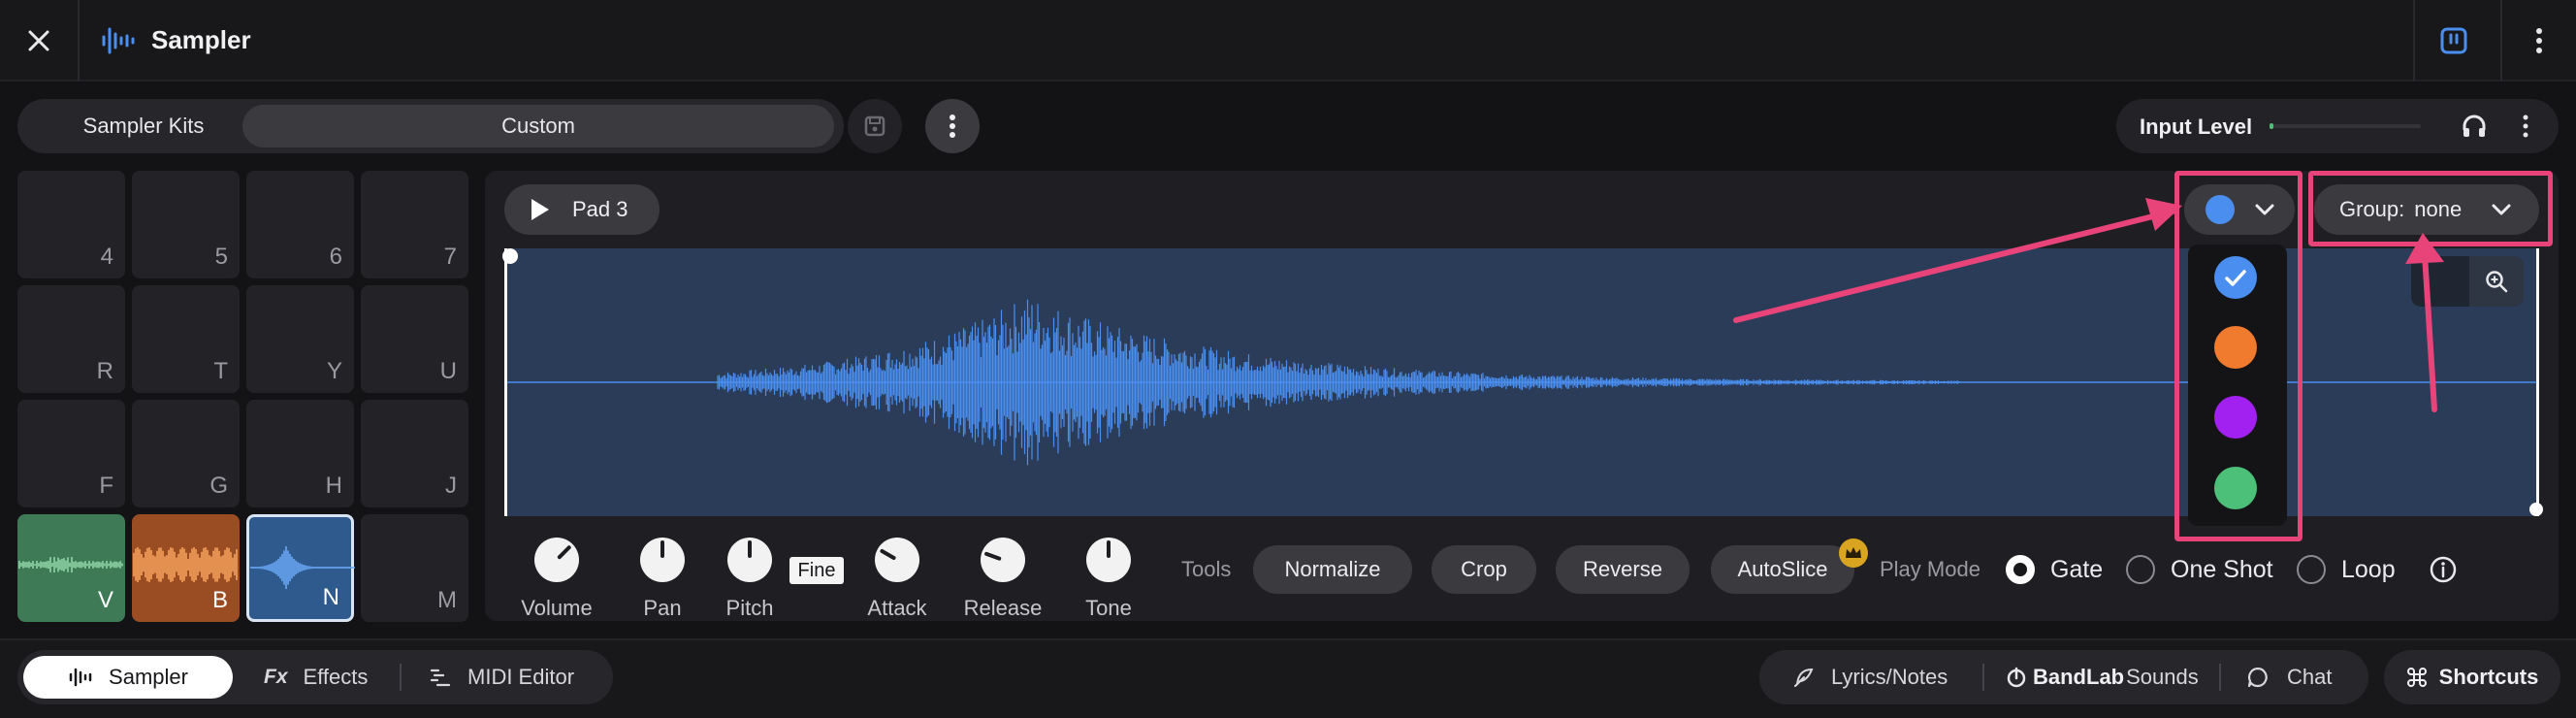  Describe the element at coordinates (2257, 677) in the screenshot. I see `chat-icon` at that location.